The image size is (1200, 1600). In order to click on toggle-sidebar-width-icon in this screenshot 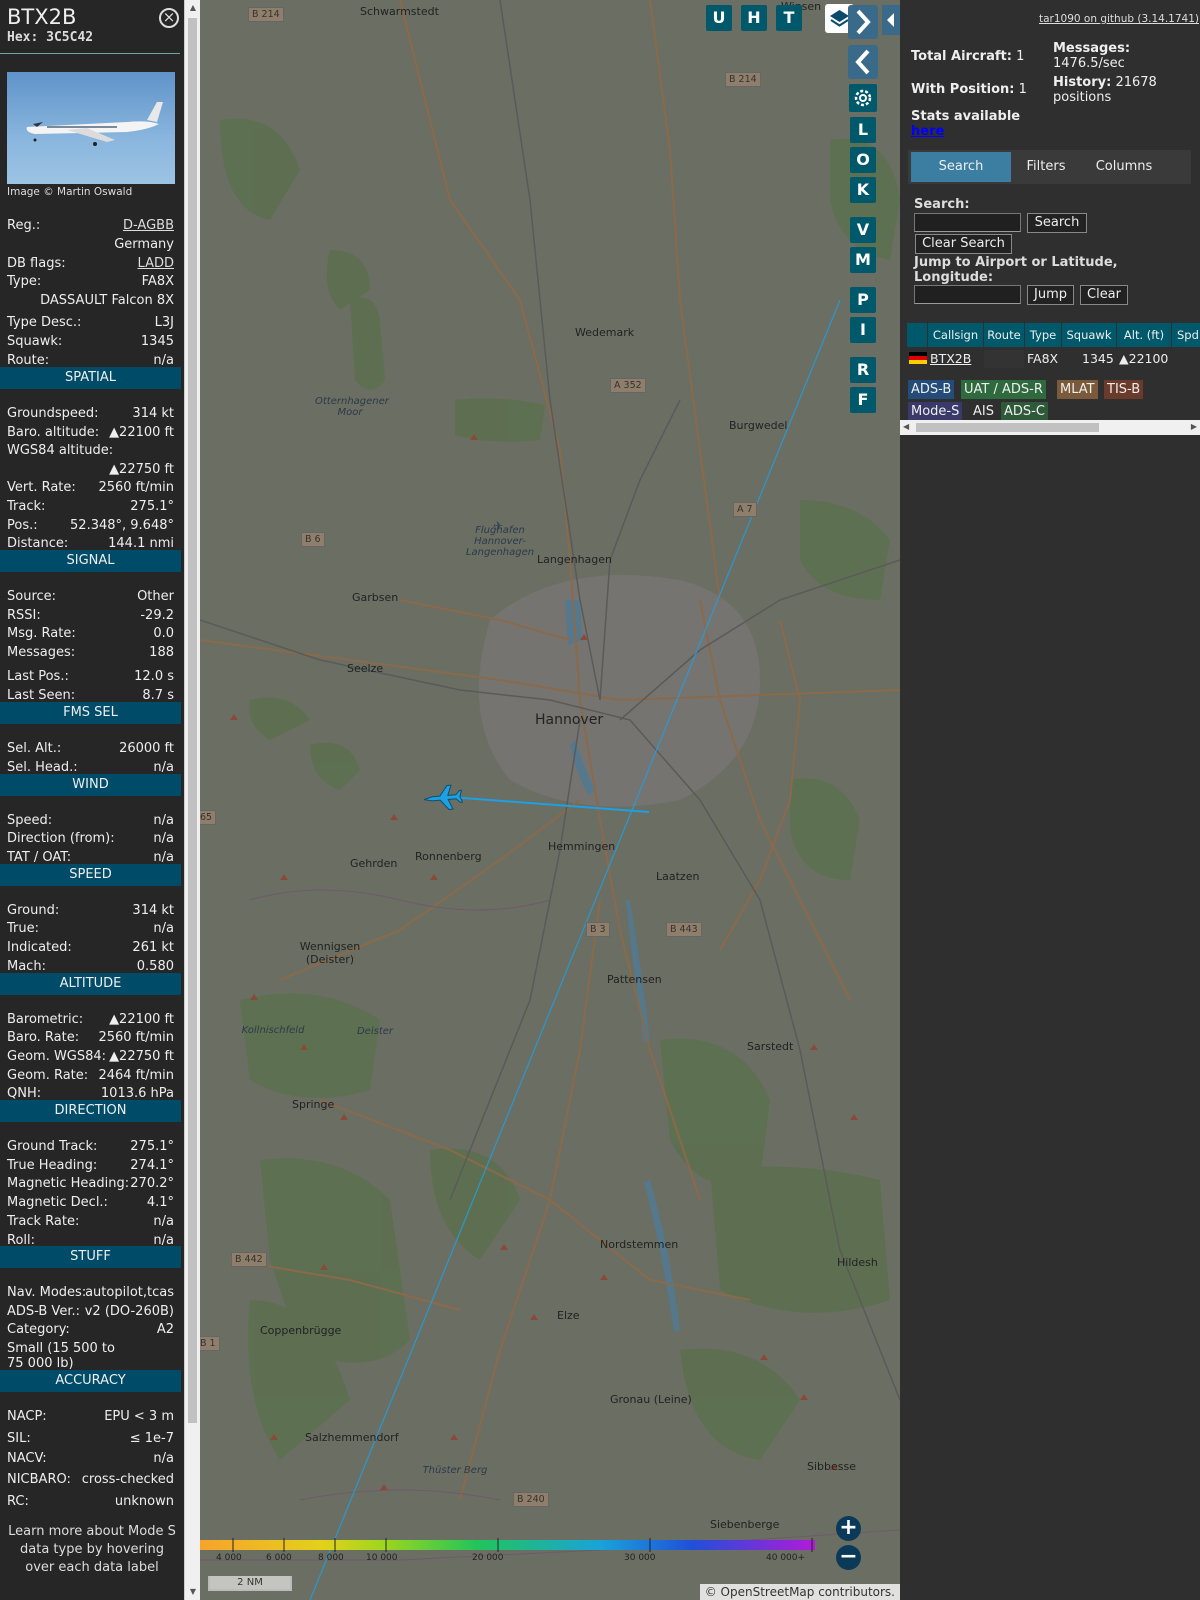, I will do `click(891, 20)`.